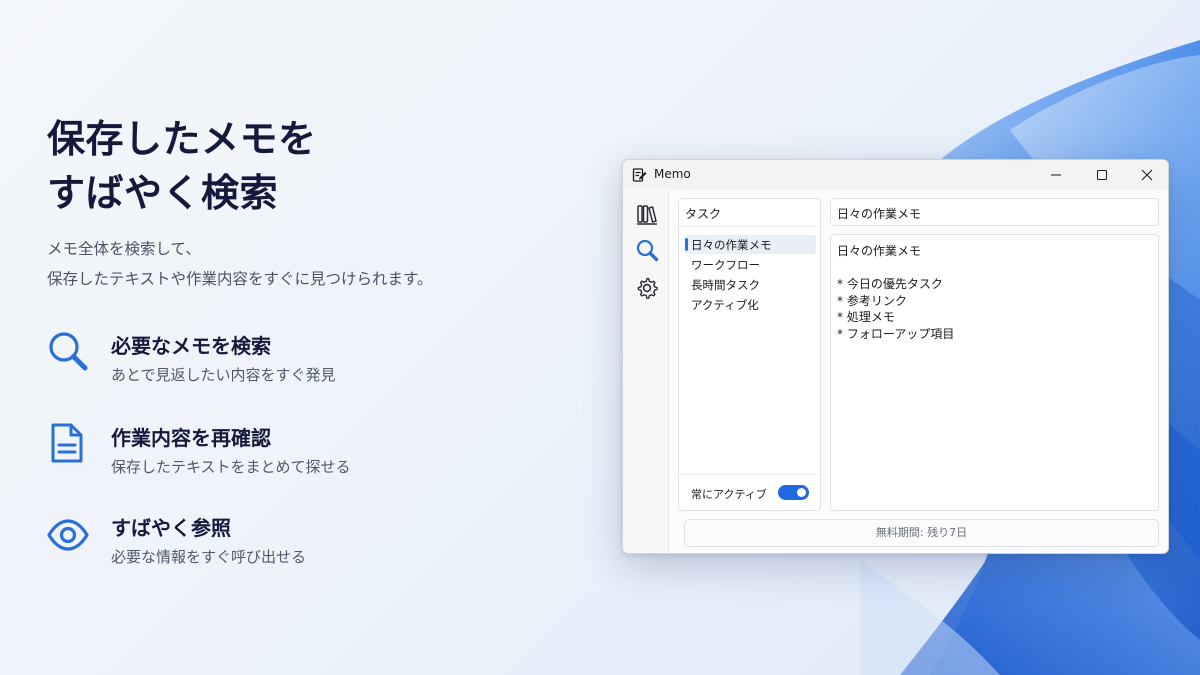 The width and height of the screenshot is (1200, 675). What do you see at coordinates (879, 251) in the screenshot?
I see `memo-body-line: 日々の作業メモ` at bounding box center [879, 251].